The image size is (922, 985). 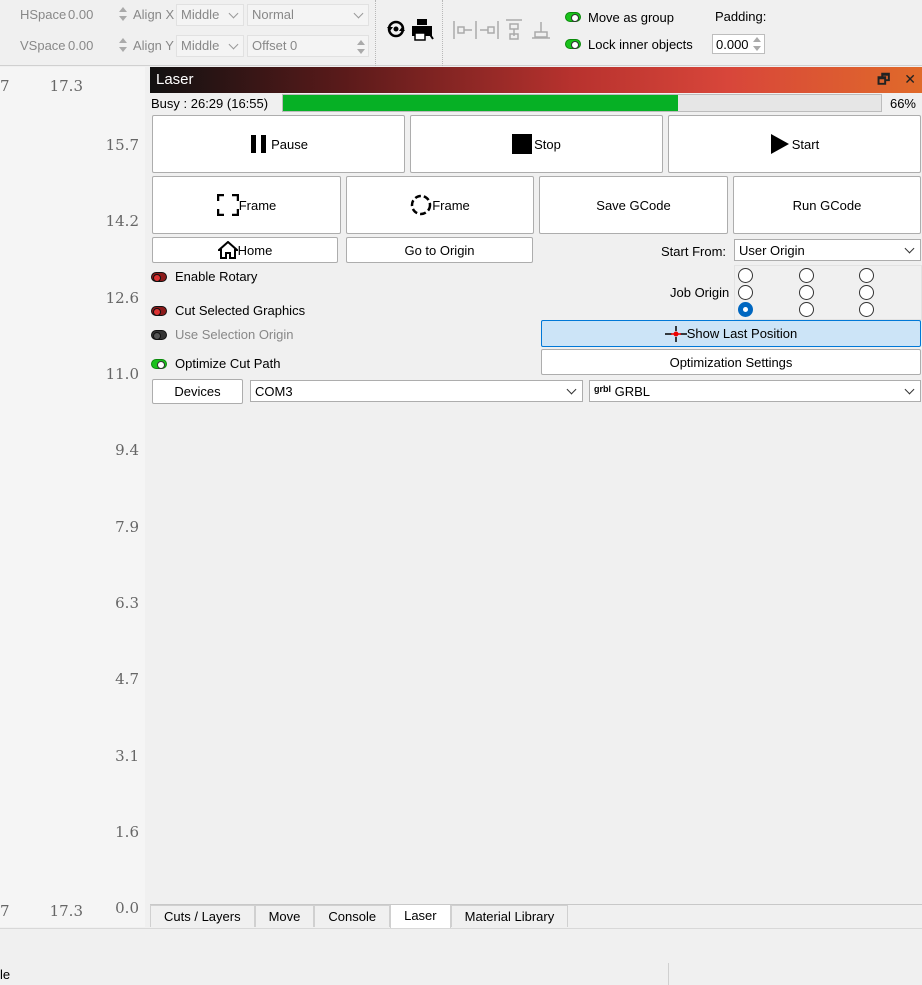 I want to click on job-origin-grid, so click(x=828, y=292).